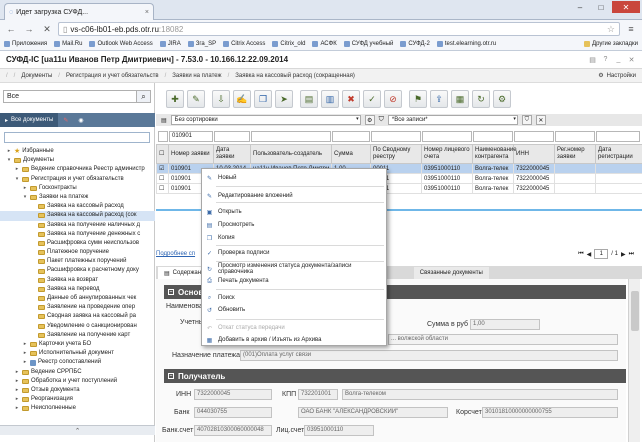  I want to click on tab-favorites: ◉, so click(80, 120).